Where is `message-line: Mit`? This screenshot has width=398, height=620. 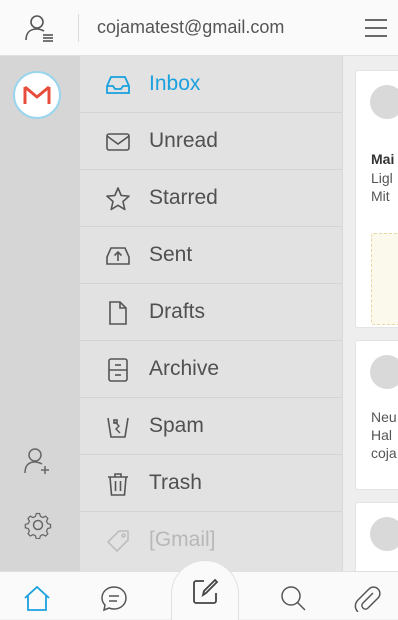
message-line: Mit is located at coordinates (380, 196).